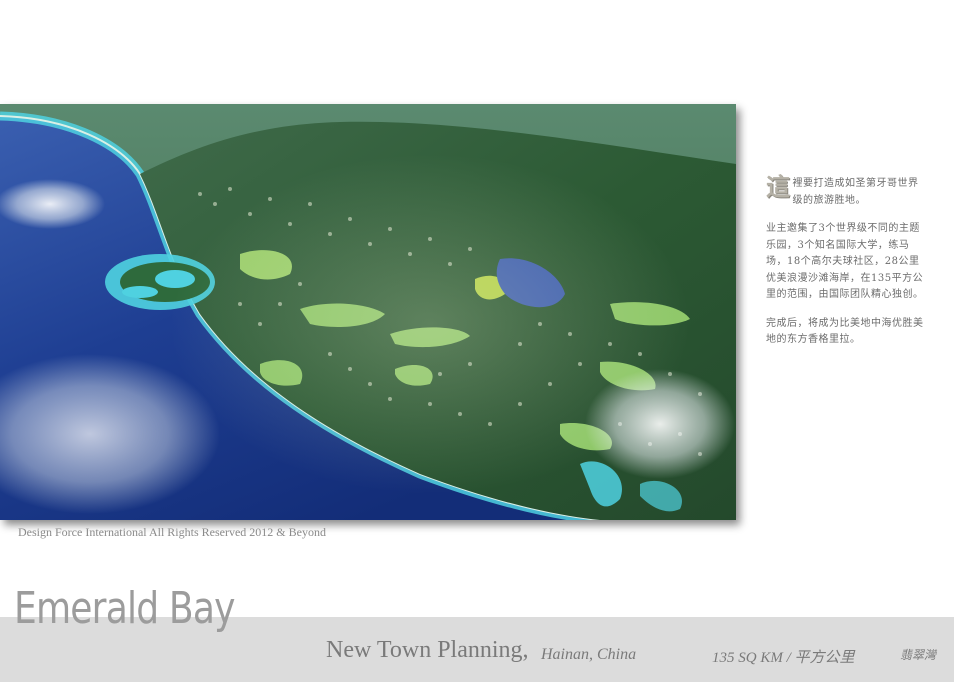 This screenshot has height=682, width=954. Describe the element at coordinates (778, 186) in the screenshot. I see `dropcap: 這` at that location.